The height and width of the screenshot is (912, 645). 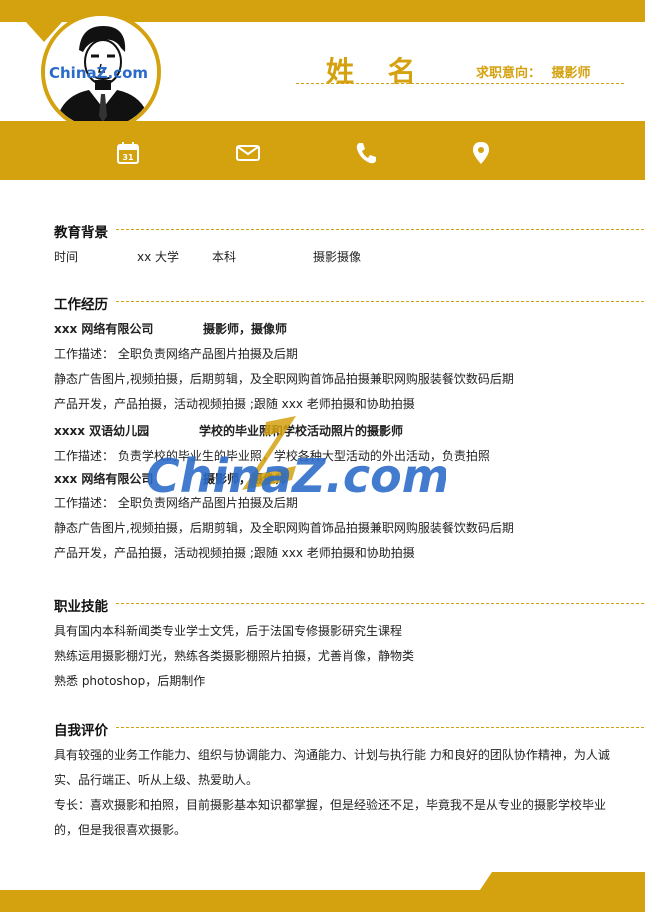 What do you see at coordinates (248, 153) in the screenshot?
I see `mail-icon` at bounding box center [248, 153].